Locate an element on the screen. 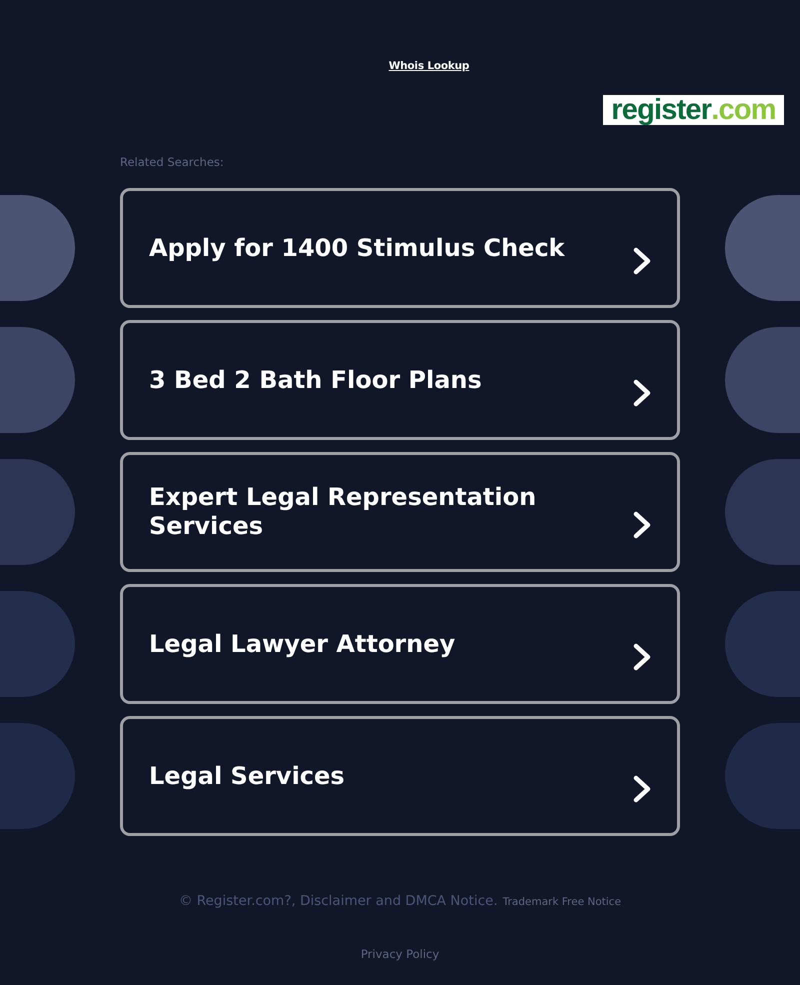  related-search-link: Legal Services is located at coordinates (400, 776).